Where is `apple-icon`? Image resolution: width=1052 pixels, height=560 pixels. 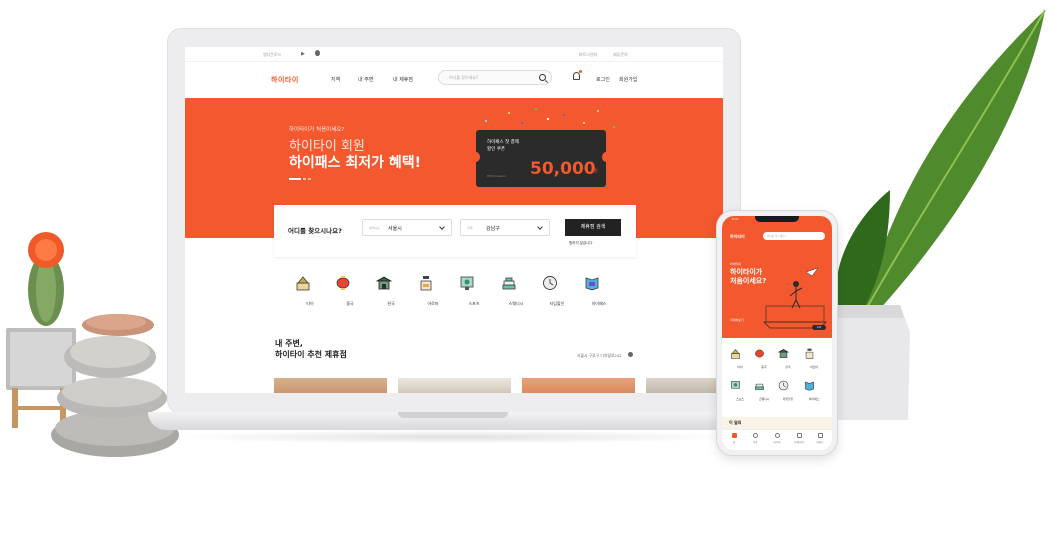 apple-icon is located at coordinates (317, 53).